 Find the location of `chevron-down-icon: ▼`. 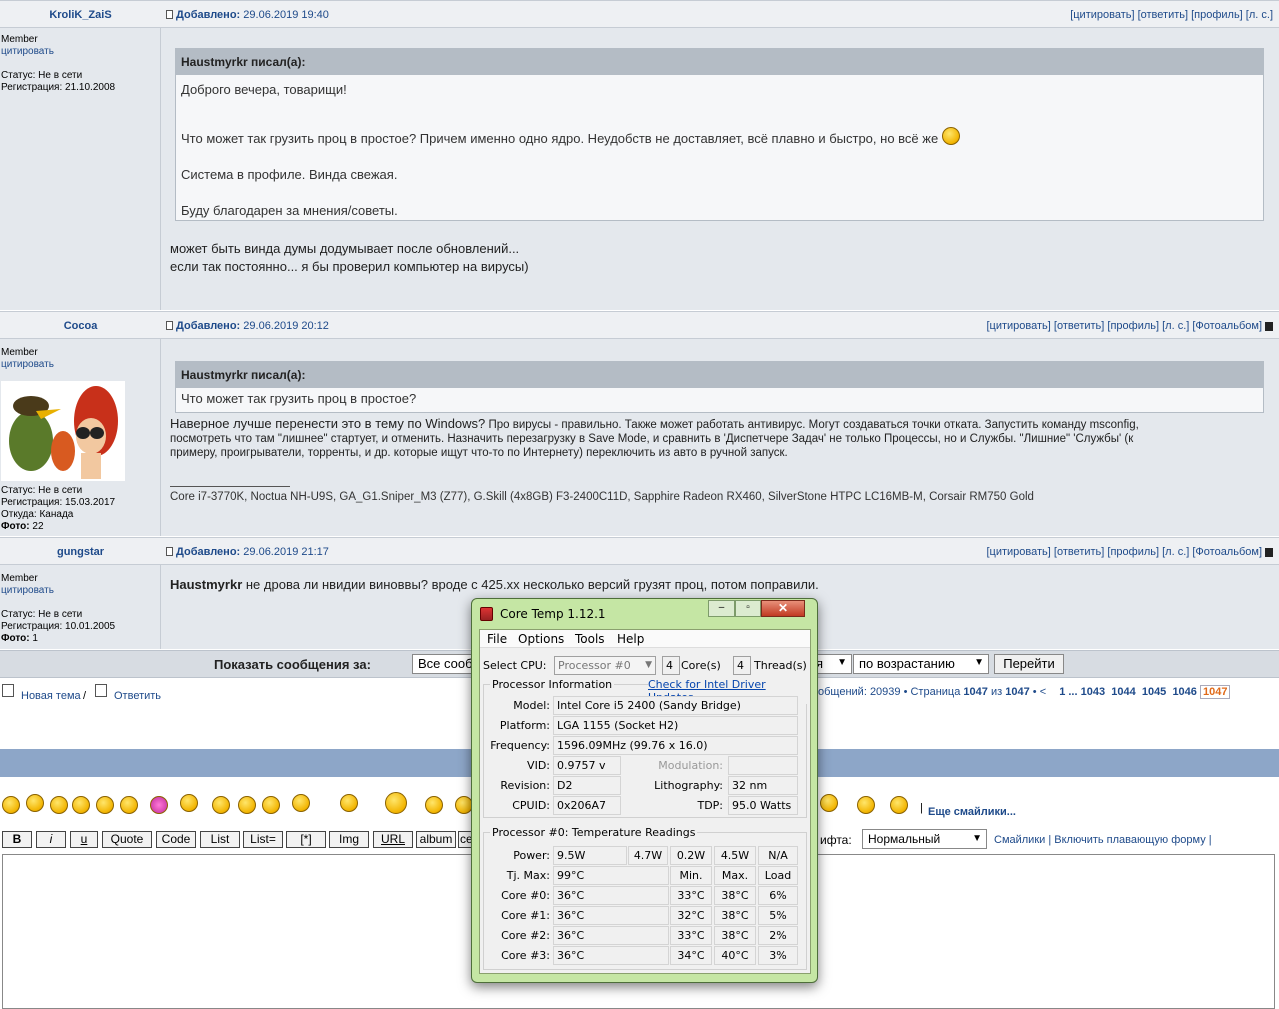

chevron-down-icon: ▼ is located at coordinates (977, 838).